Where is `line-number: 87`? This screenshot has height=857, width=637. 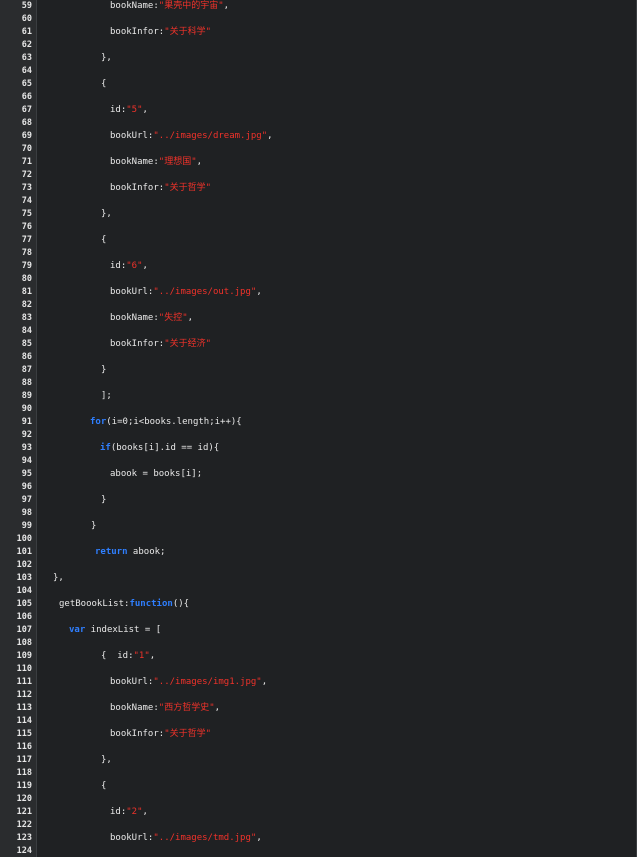
line-number: 87 is located at coordinates (26, 370).